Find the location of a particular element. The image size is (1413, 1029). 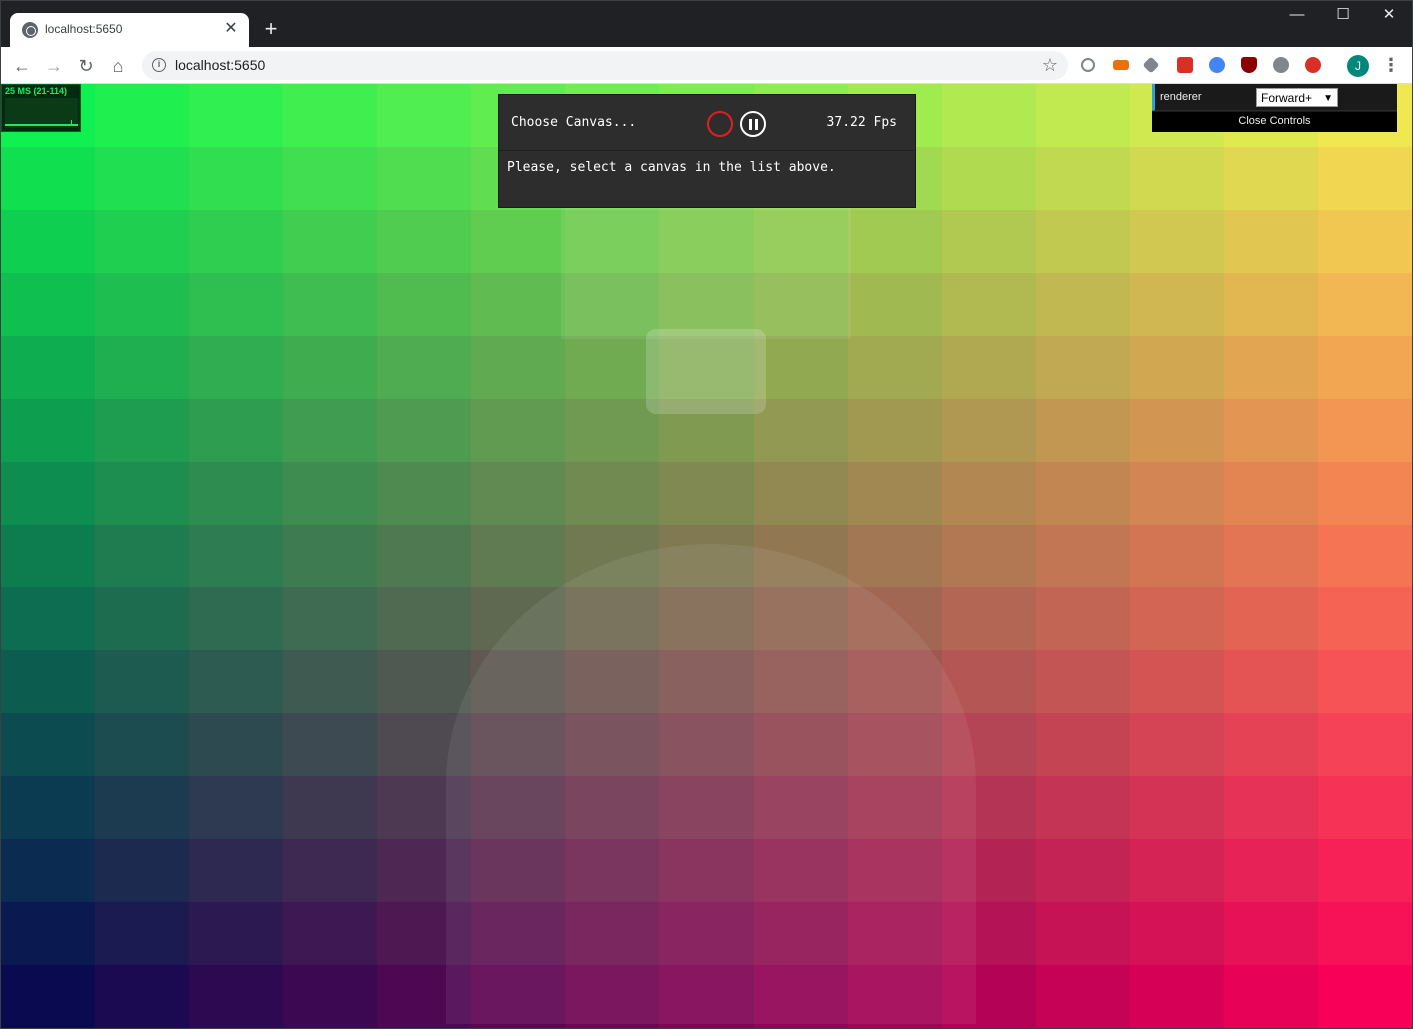

extension-gray-icon is located at coordinates (1281, 65).